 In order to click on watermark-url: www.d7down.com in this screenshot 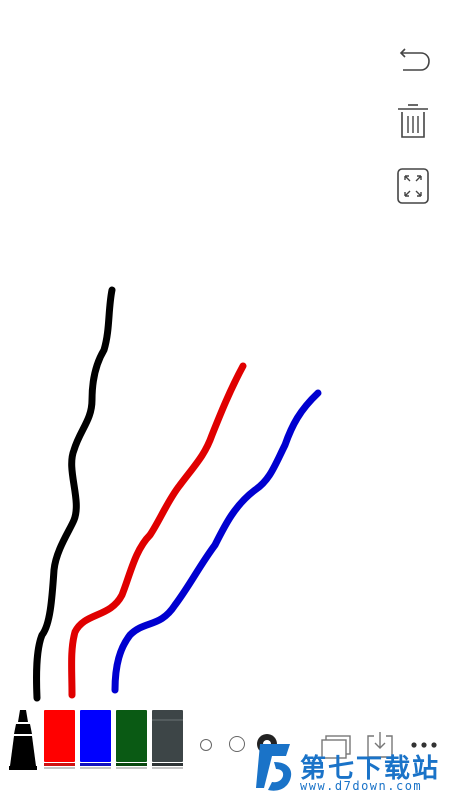, I will do `click(361, 786)`.